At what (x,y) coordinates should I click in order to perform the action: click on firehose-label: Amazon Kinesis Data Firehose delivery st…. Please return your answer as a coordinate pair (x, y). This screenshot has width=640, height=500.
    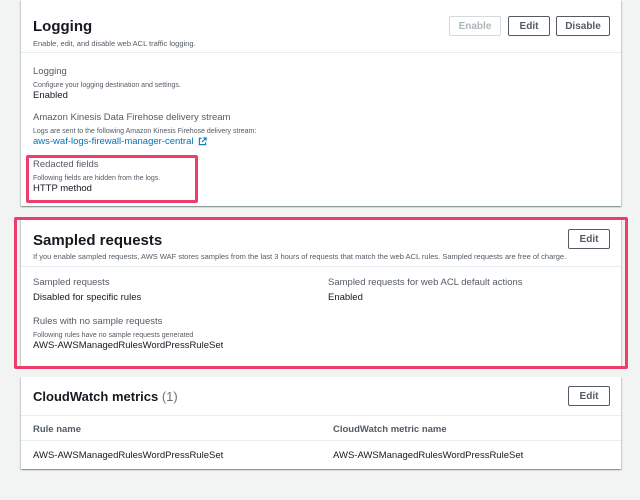
    Looking at the image, I should click on (132, 117).